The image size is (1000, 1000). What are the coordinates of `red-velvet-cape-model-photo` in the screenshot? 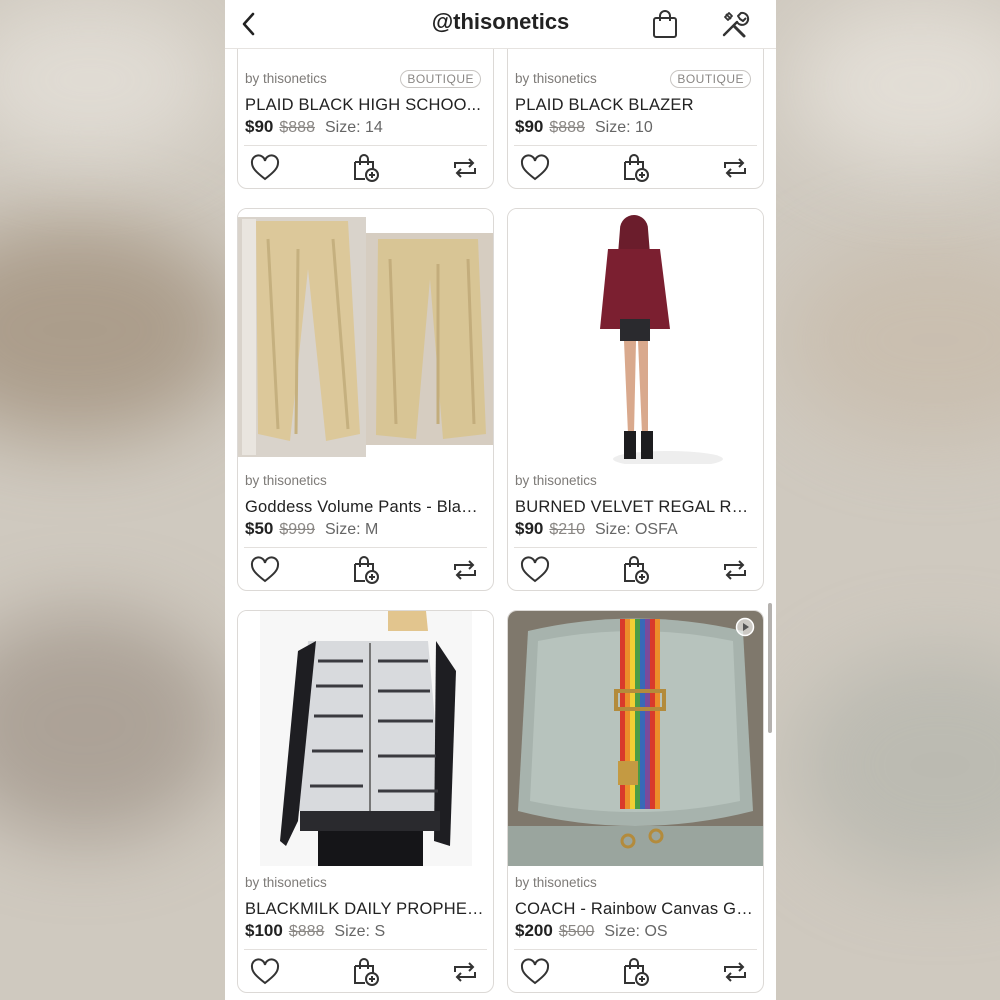 It's located at (635, 336).